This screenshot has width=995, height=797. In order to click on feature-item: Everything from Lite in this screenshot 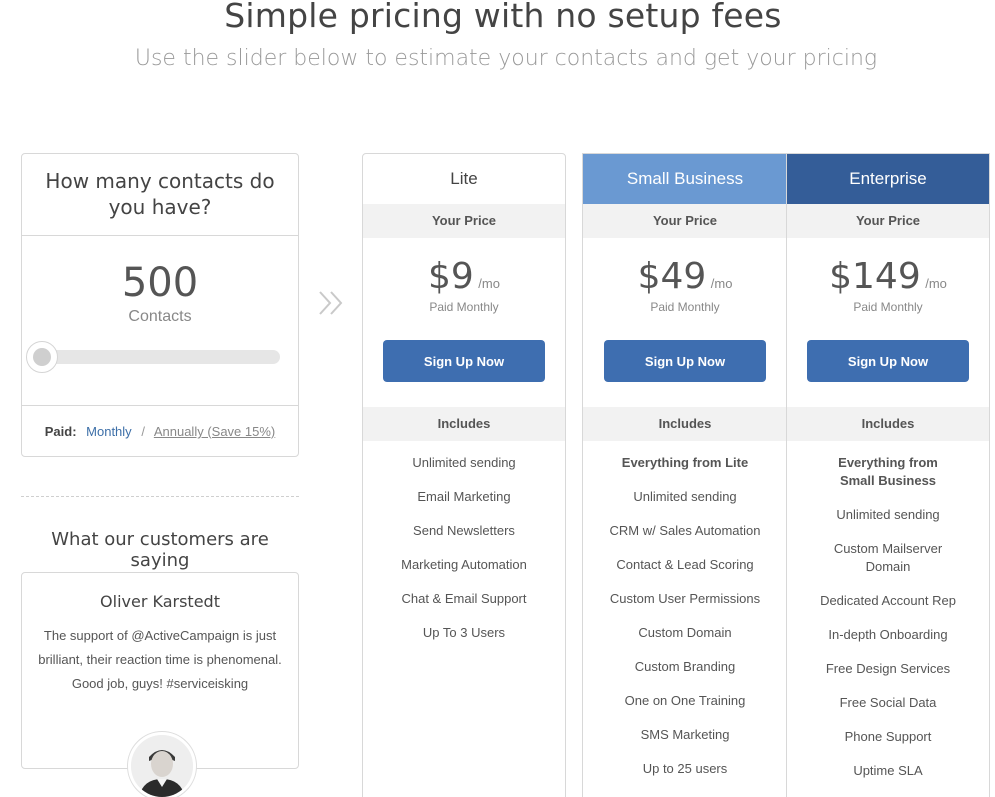, I will do `click(685, 462)`.